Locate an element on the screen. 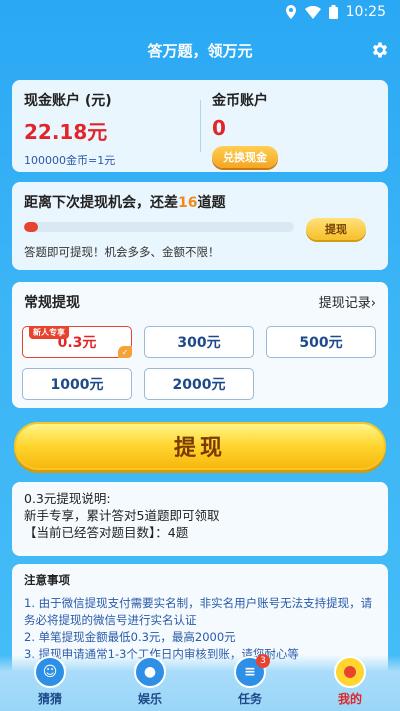 The image size is (400, 711). divider is located at coordinates (200, 126).